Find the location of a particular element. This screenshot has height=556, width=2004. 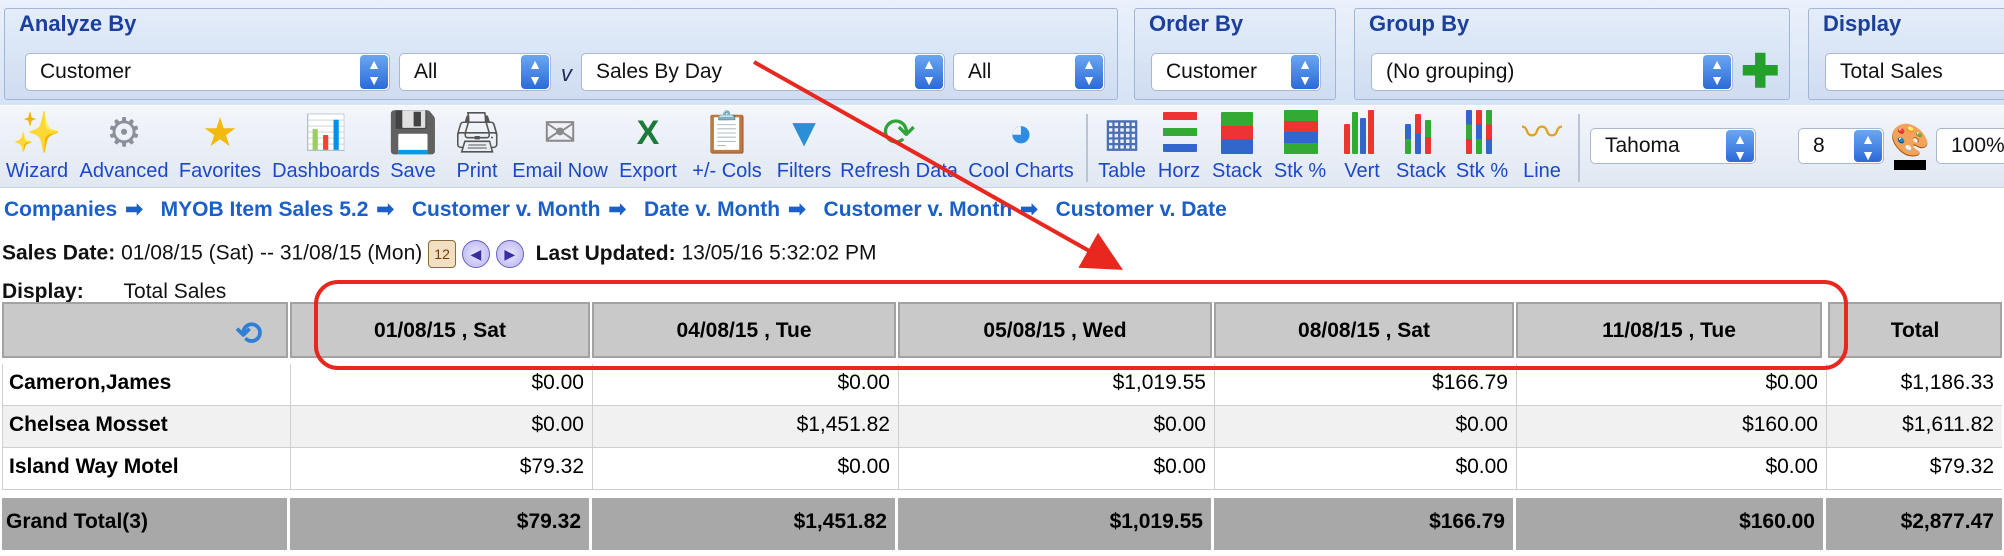

order-by-select: Customer ▲ ▼ is located at coordinates (1236, 72).